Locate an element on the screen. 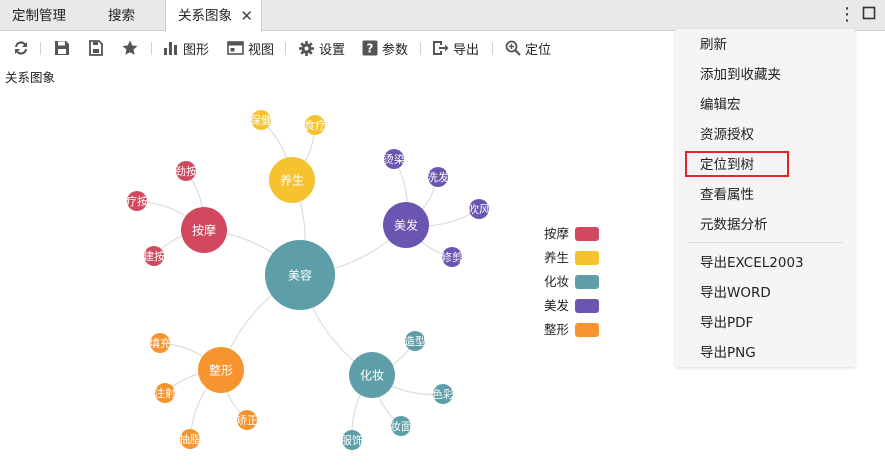 The width and height of the screenshot is (885, 473). settings-label: 设置 is located at coordinates (332, 50).